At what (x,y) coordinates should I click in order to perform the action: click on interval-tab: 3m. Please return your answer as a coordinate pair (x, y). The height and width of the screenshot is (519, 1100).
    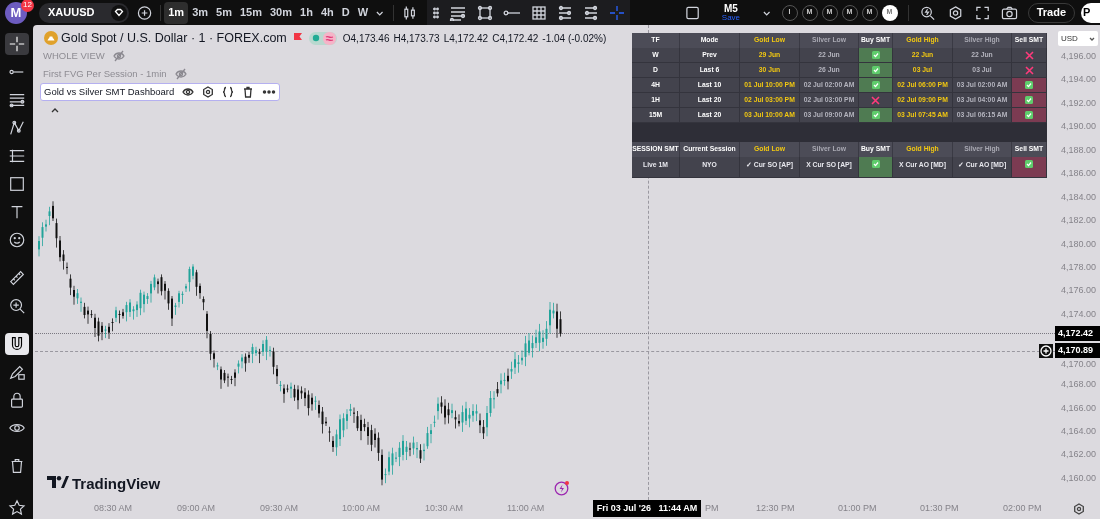
    Looking at the image, I should click on (200, 12).